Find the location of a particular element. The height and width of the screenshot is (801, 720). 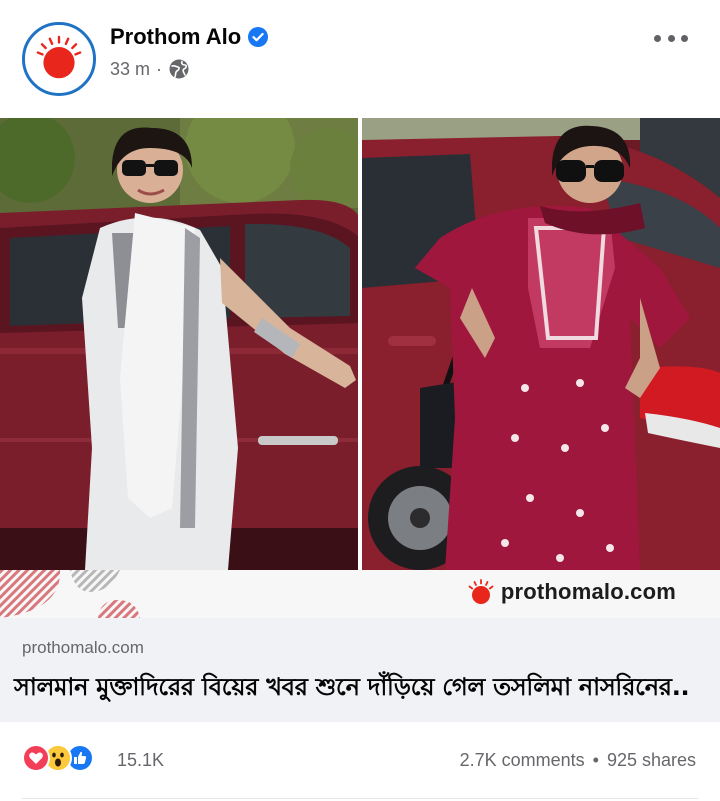

love-reaction-icon is located at coordinates (36, 758).